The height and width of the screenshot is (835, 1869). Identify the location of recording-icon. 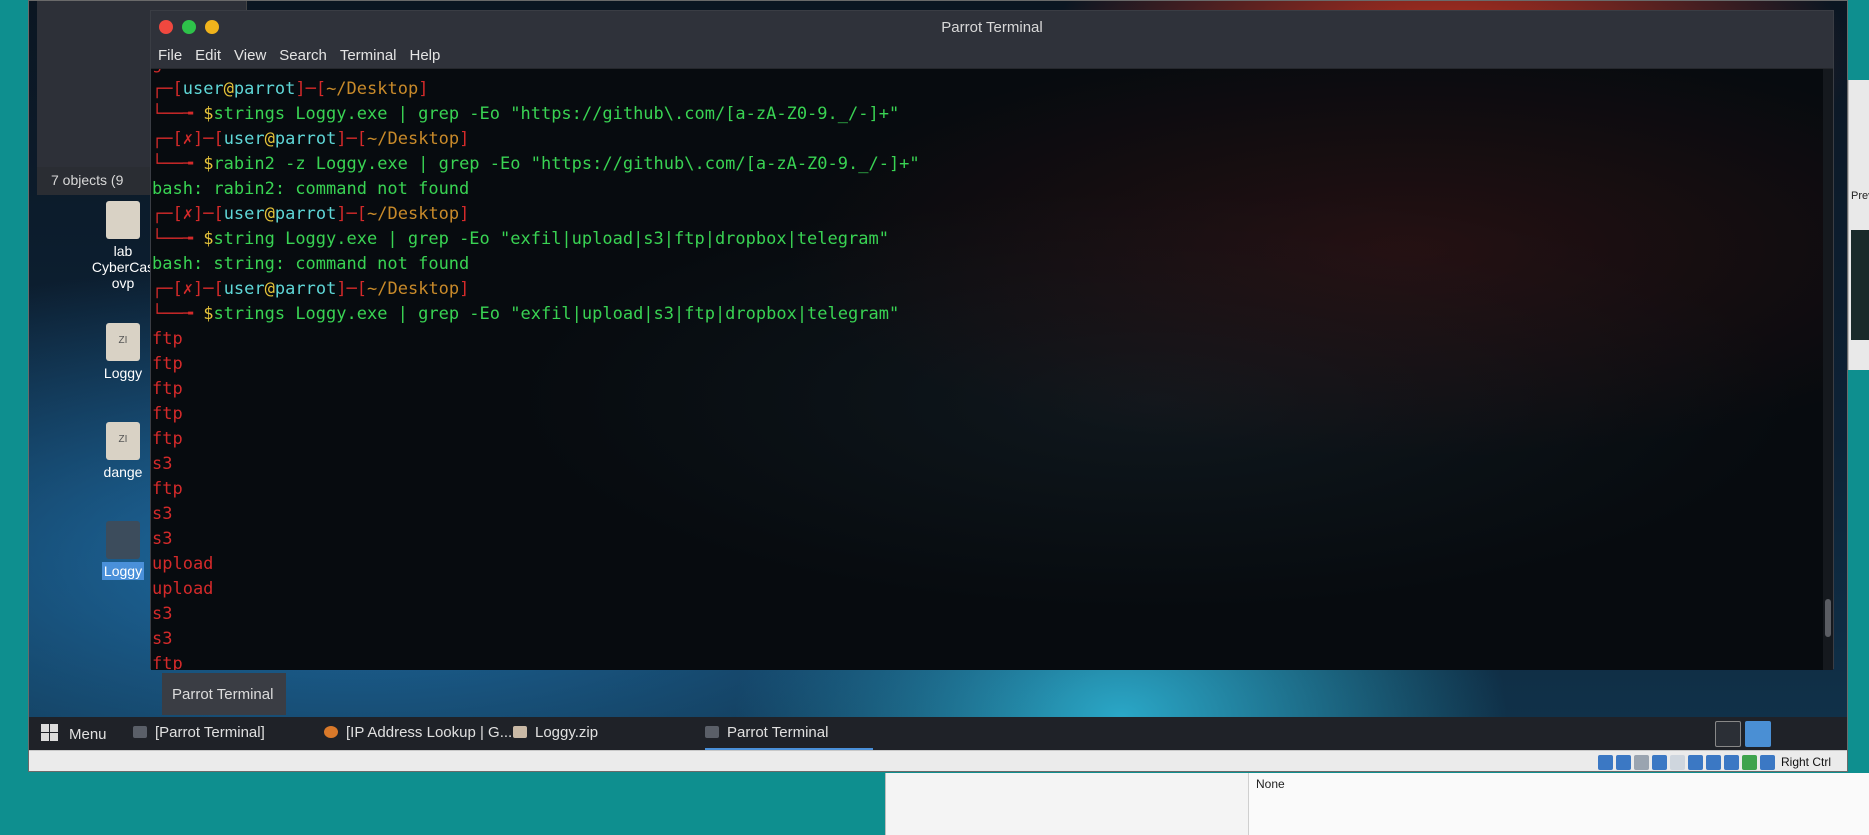
(1731, 762).